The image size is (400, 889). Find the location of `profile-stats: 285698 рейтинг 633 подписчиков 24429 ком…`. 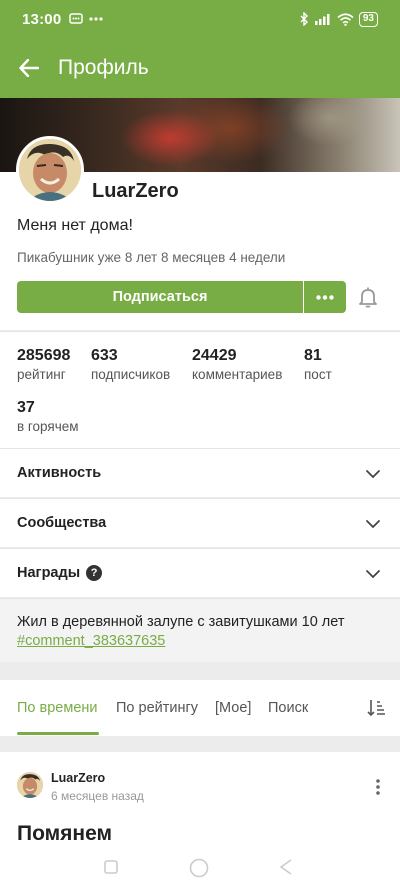

profile-stats: 285698 рейтинг 633 подписчиков 24429 ком… is located at coordinates (200, 389).